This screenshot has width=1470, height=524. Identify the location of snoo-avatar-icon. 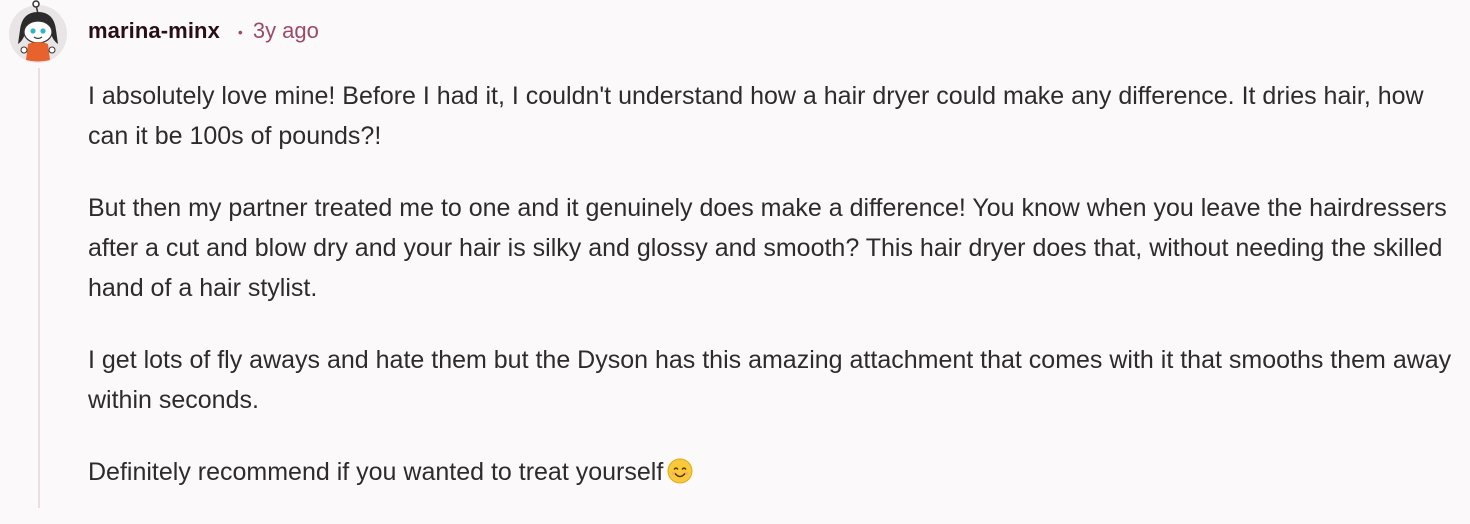
(38, 31).